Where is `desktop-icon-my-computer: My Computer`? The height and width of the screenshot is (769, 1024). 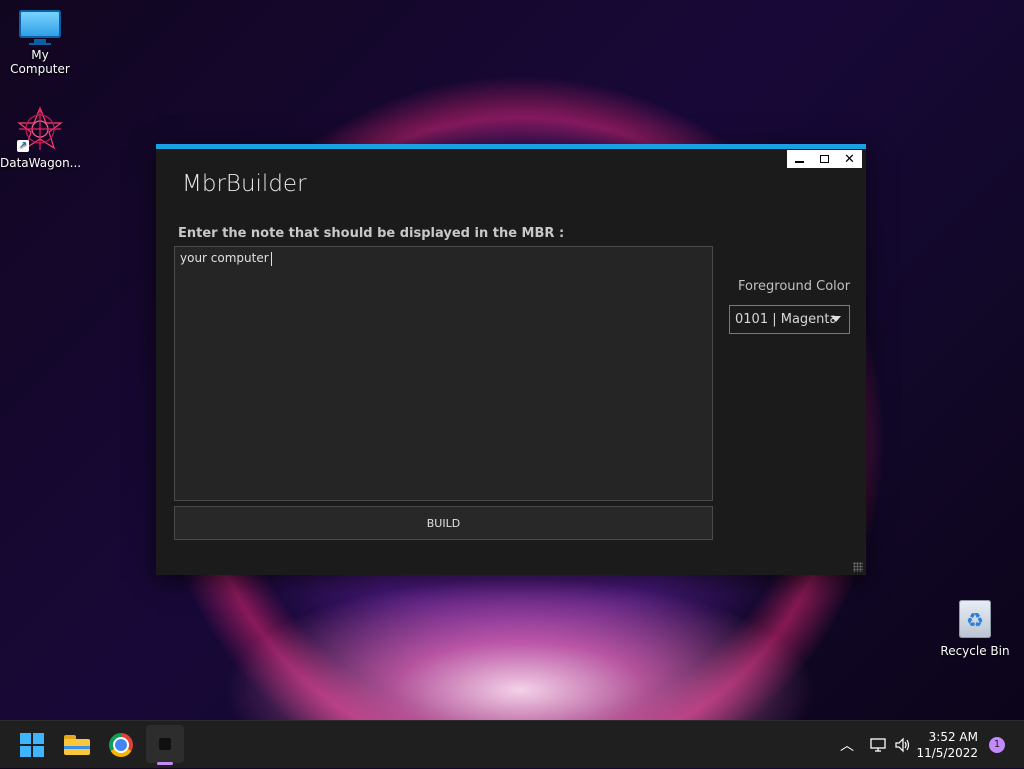 desktop-icon-my-computer: My Computer is located at coordinates (40, 43).